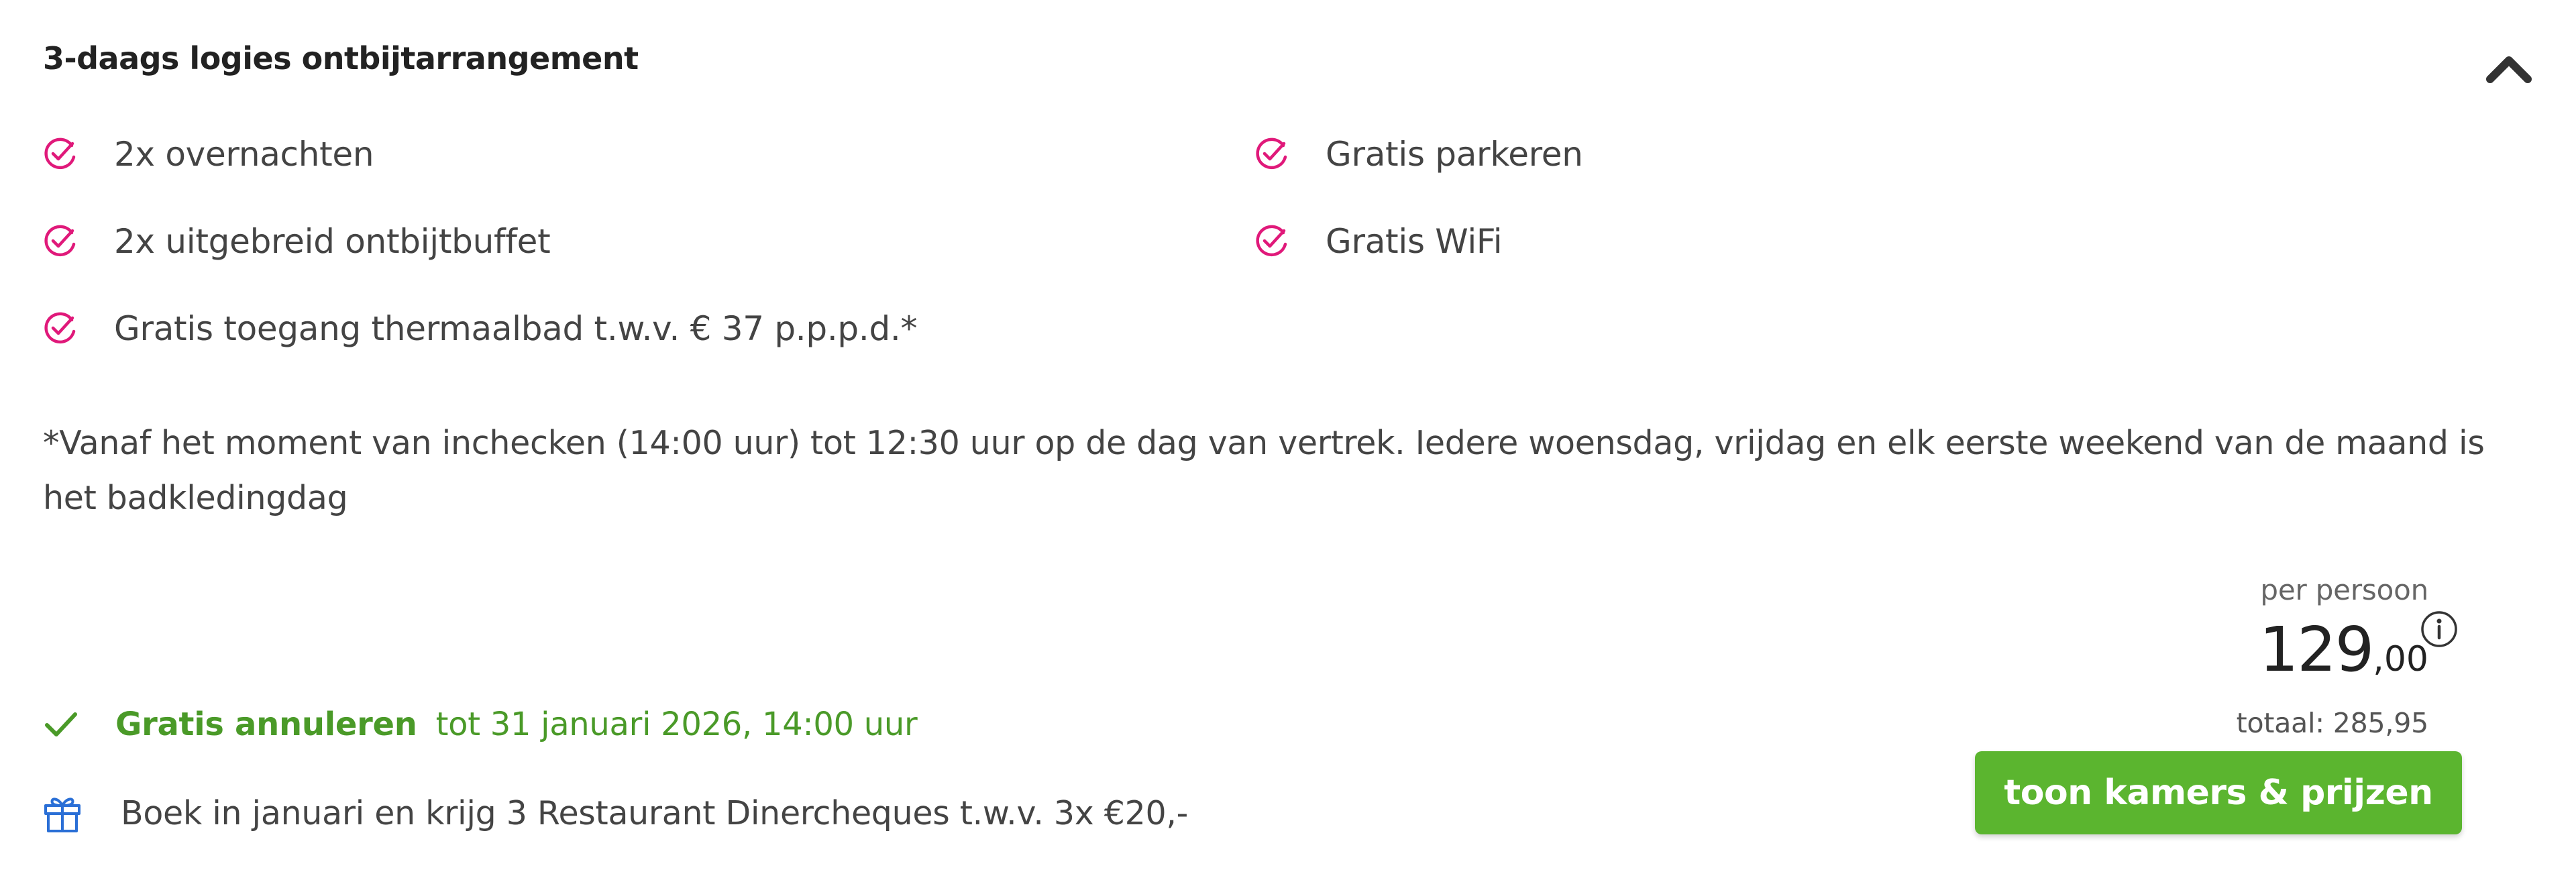  Describe the element at coordinates (61, 724) in the screenshot. I see `checkmark-icon` at that location.